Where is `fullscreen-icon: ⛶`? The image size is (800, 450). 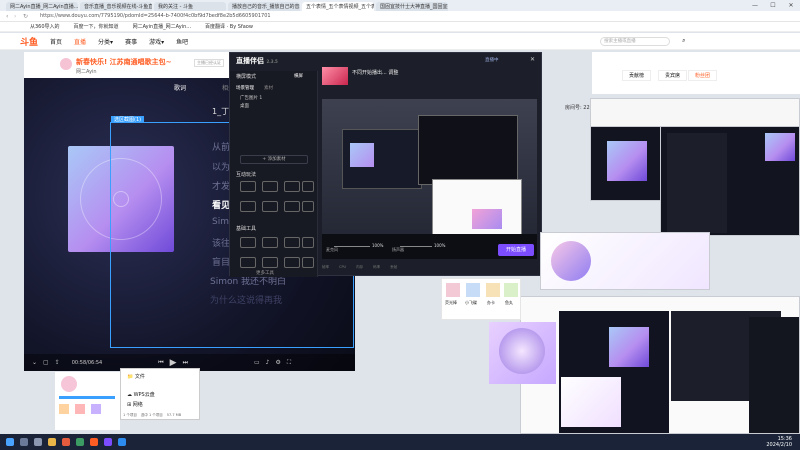
fullscreen-icon: ⛶ is located at coordinates (289, 363).